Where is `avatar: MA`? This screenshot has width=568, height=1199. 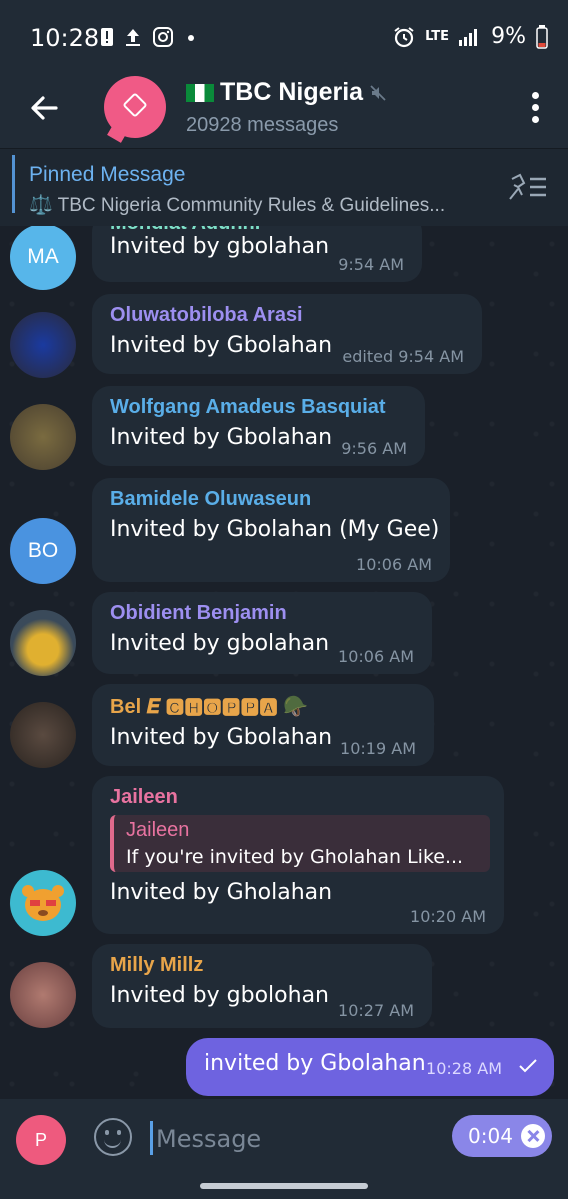 avatar: MA is located at coordinates (43, 258).